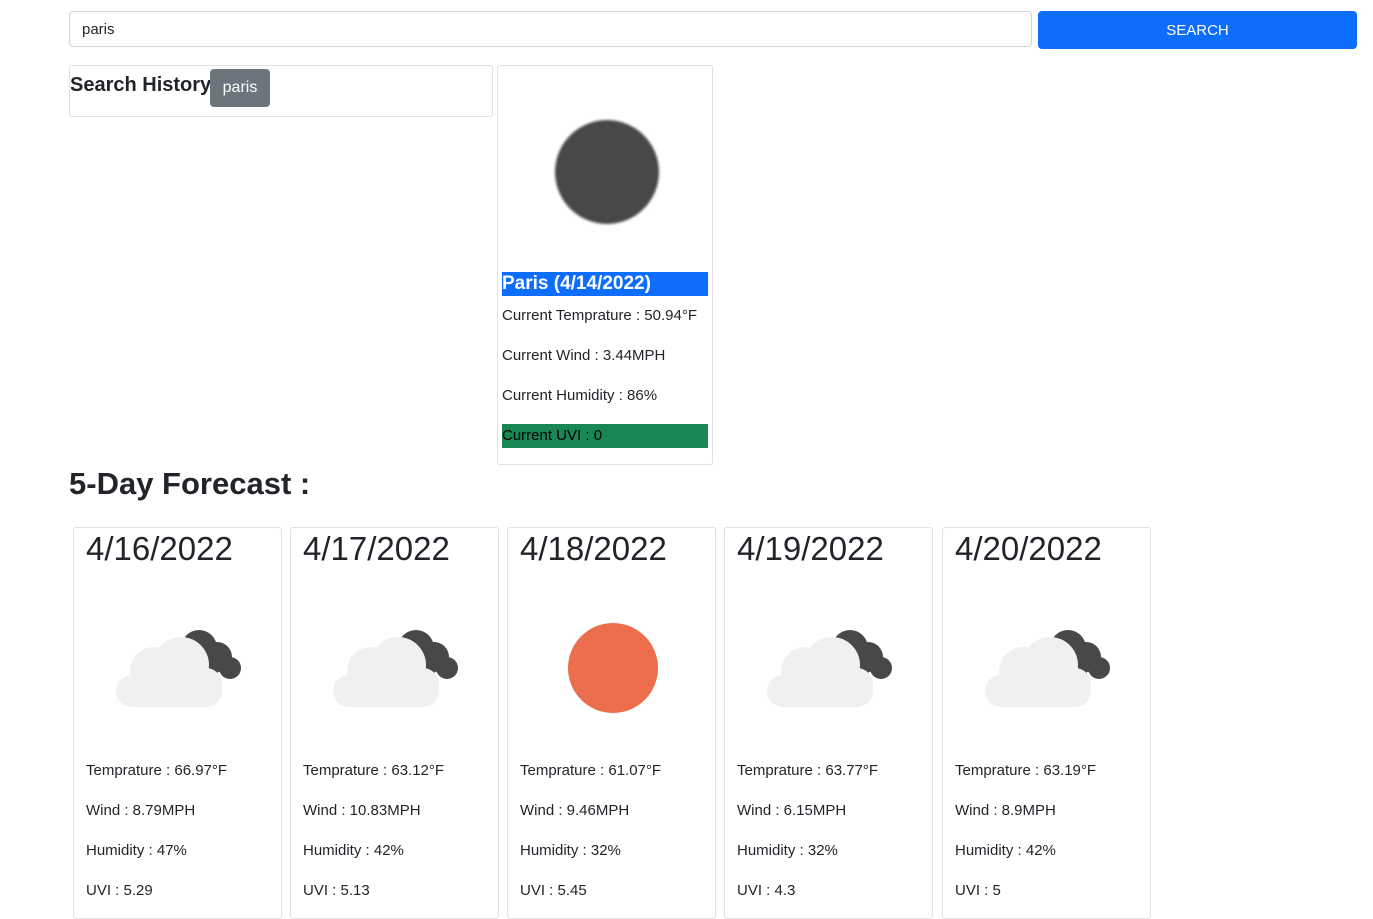 The image size is (1373, 919). What do you see at coordinates (605, 436) in the screenshot?
I see `current-uvi-badge: Current UVI : 0` at bounding box center [605, 436].